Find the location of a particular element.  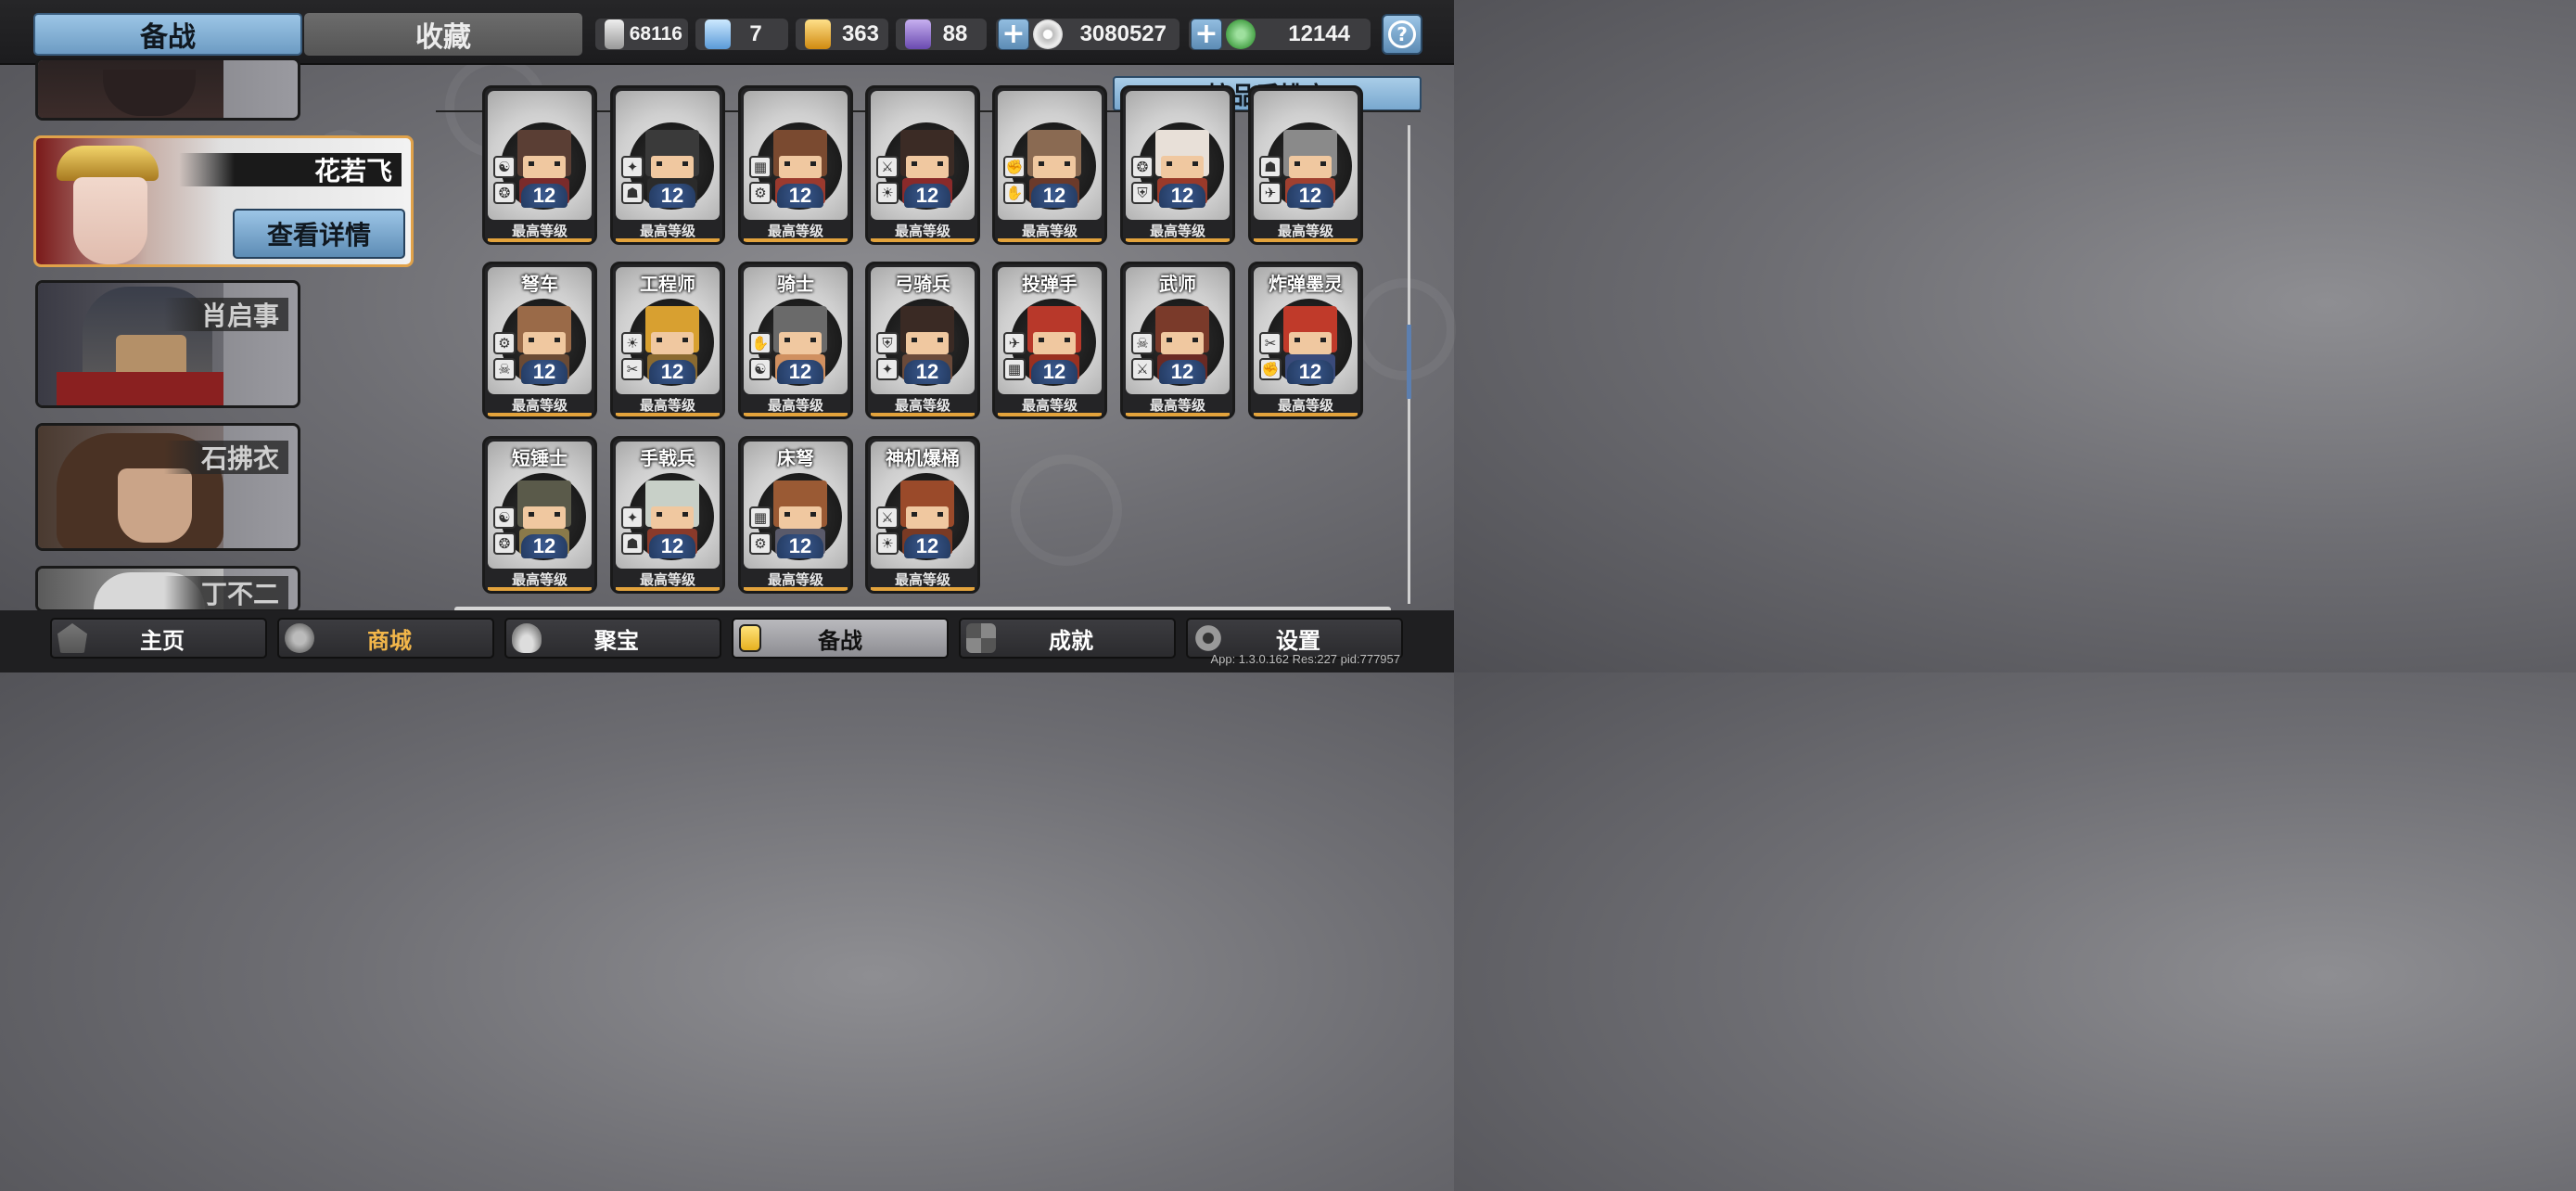

resource-purple-token: 88 is located at coordinates (941, 35).